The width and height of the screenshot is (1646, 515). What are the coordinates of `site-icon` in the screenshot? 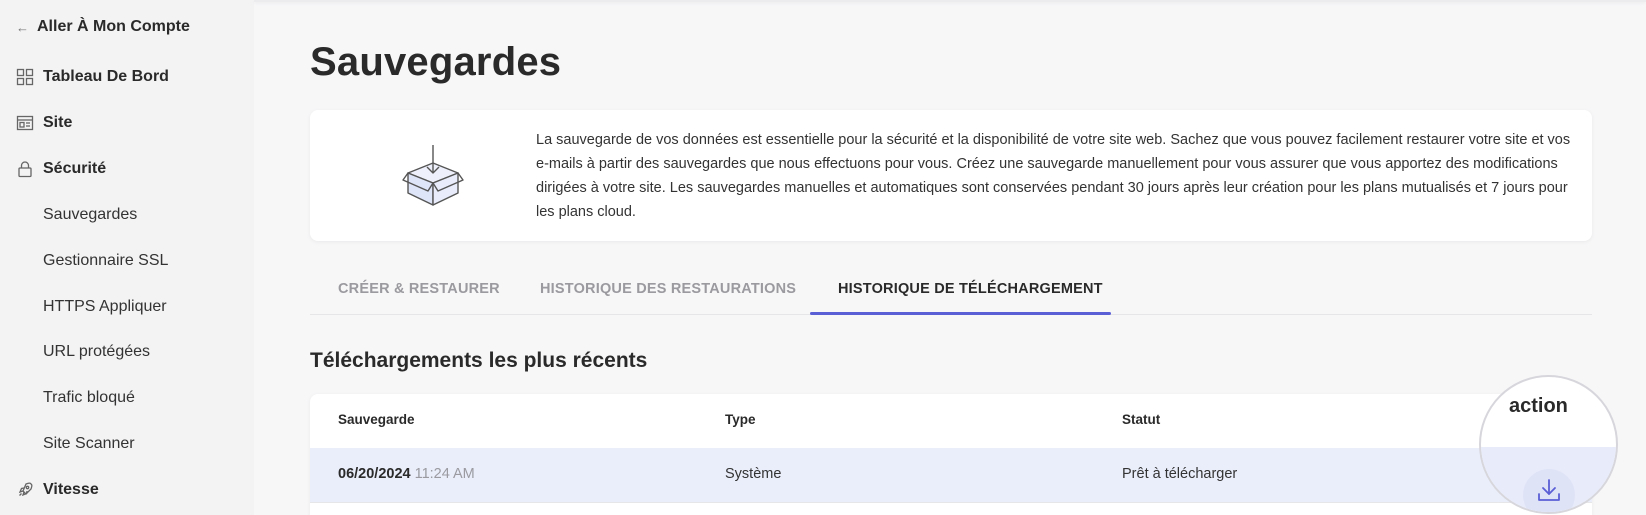 It's located at (25, 123).